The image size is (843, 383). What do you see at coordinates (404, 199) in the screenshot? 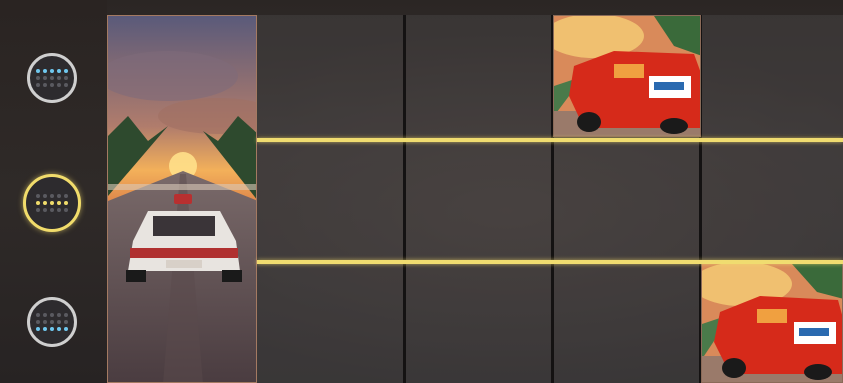
I see `reel-divider` at bounding box center [404, 199].